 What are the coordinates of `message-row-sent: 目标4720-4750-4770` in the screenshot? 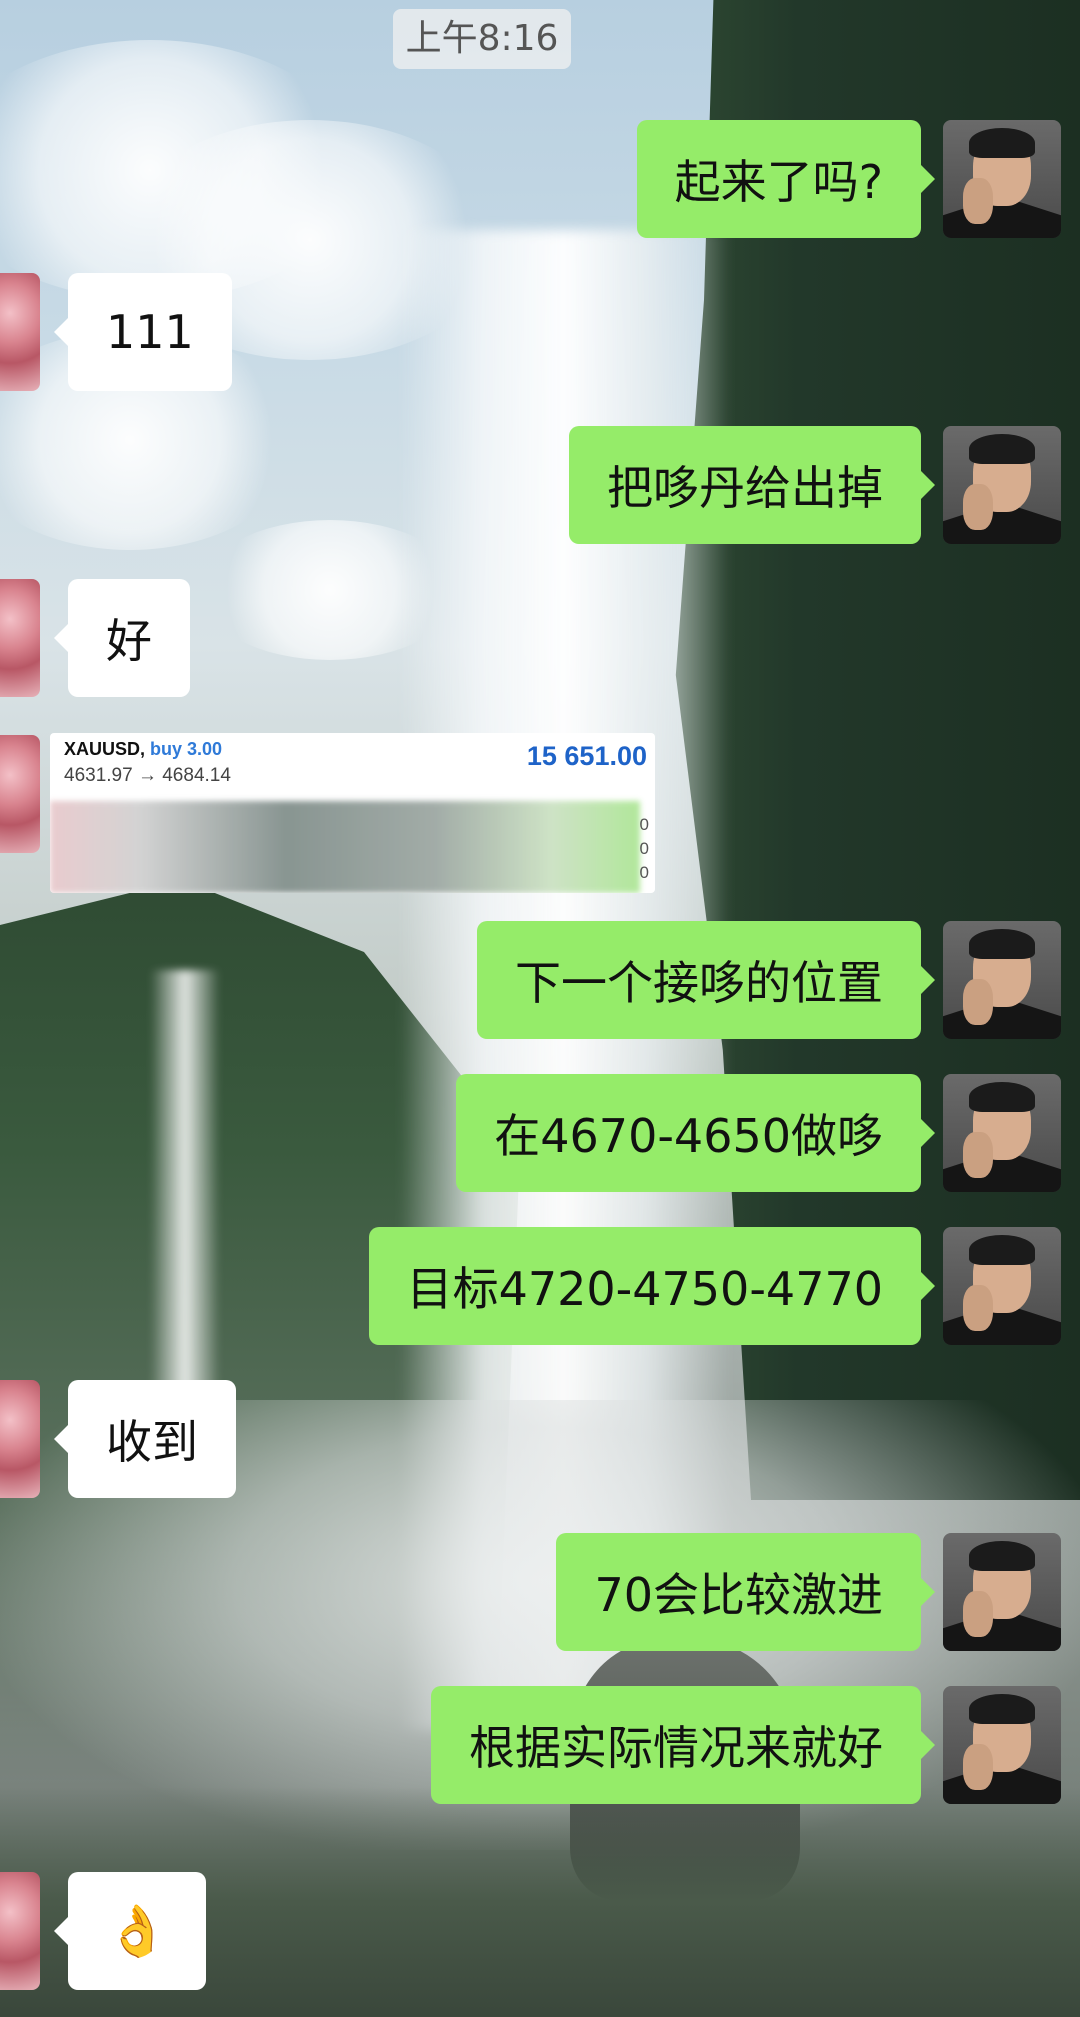 It's located at (714, 1286).